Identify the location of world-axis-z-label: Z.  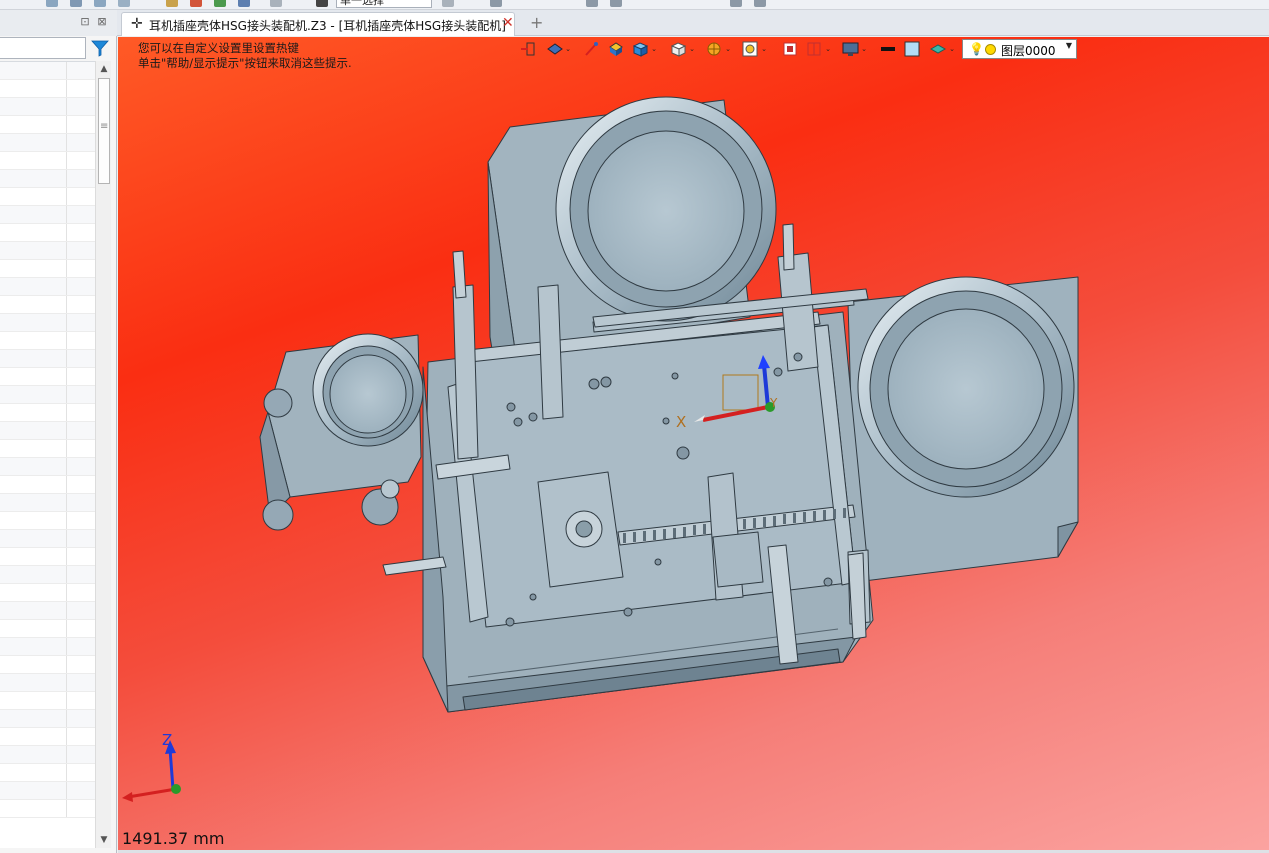
(167, 740).